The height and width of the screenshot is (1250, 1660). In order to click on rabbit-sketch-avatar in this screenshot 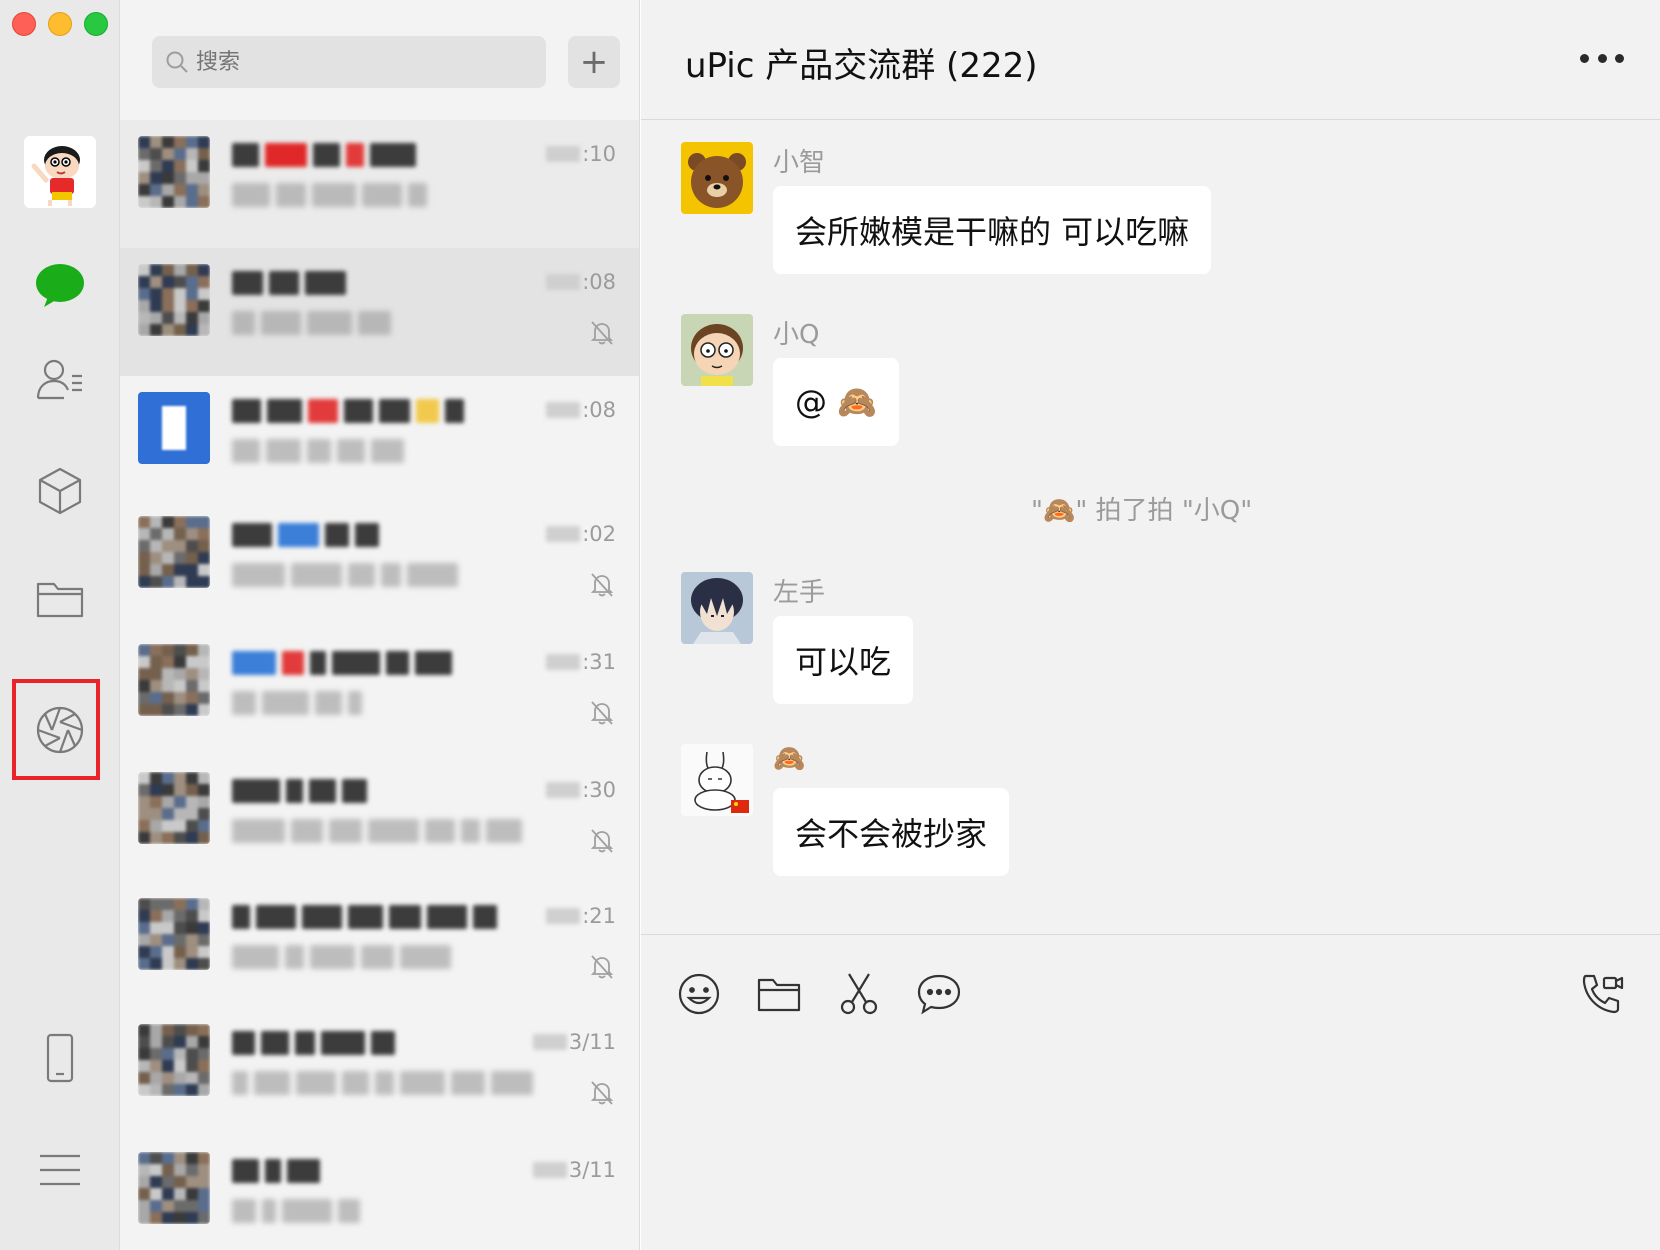, I will do `click(717, 780)`.